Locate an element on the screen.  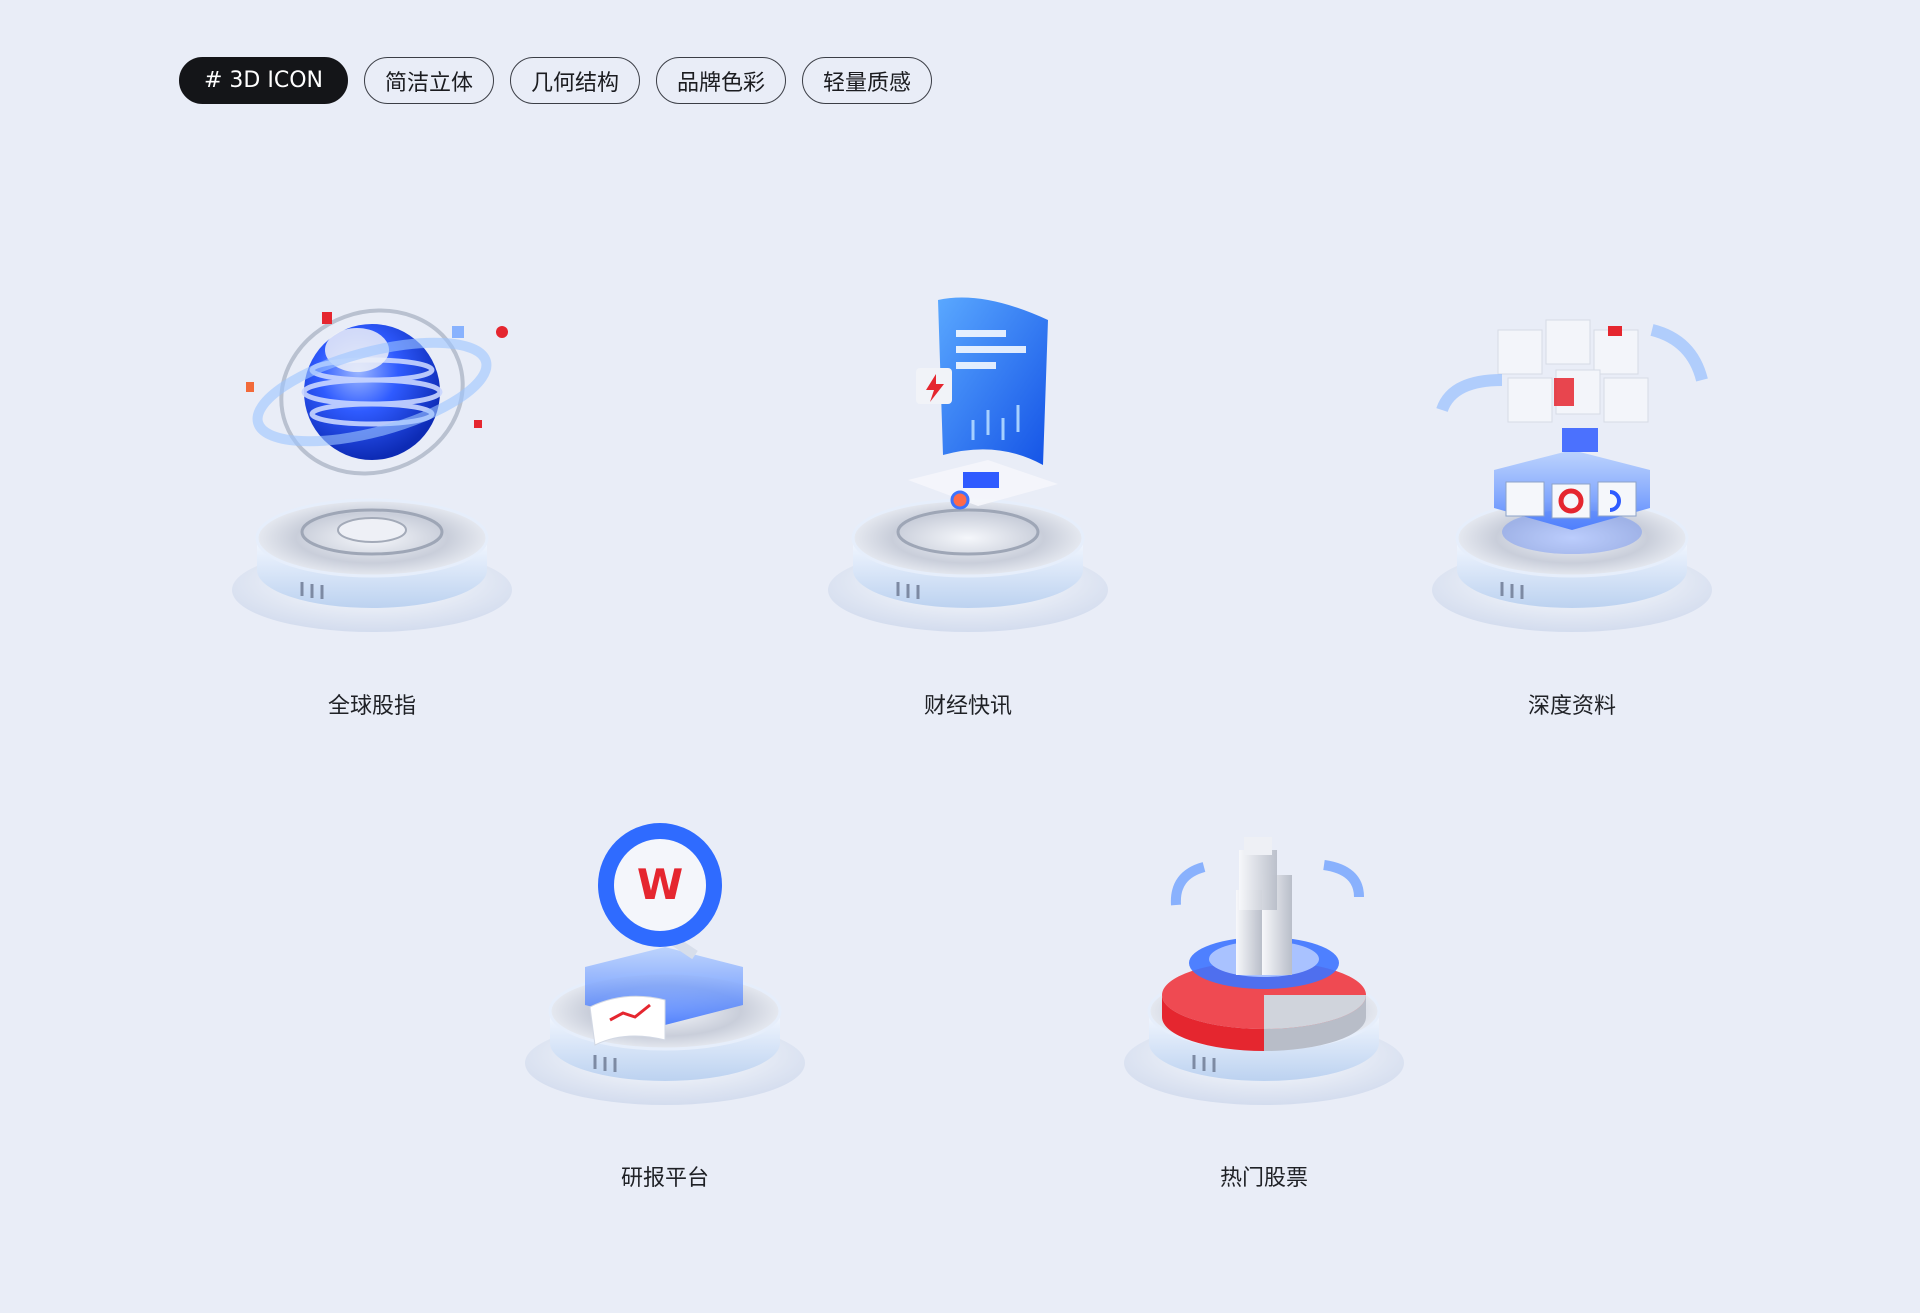
data-cube-icon is located at coordinates (1572, 475).